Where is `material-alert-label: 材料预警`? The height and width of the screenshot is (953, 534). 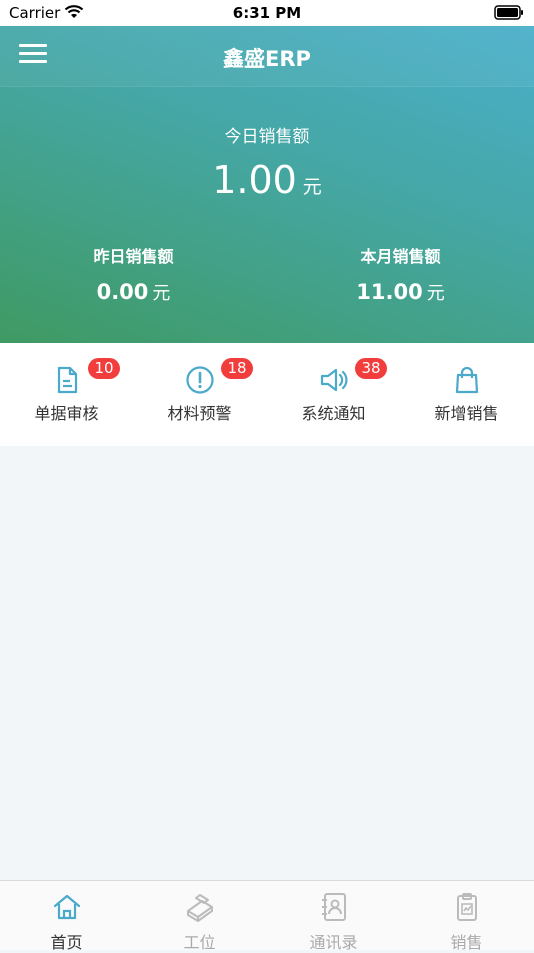
material-alert-label: 材料预警 is located at coordinates (199, 413).